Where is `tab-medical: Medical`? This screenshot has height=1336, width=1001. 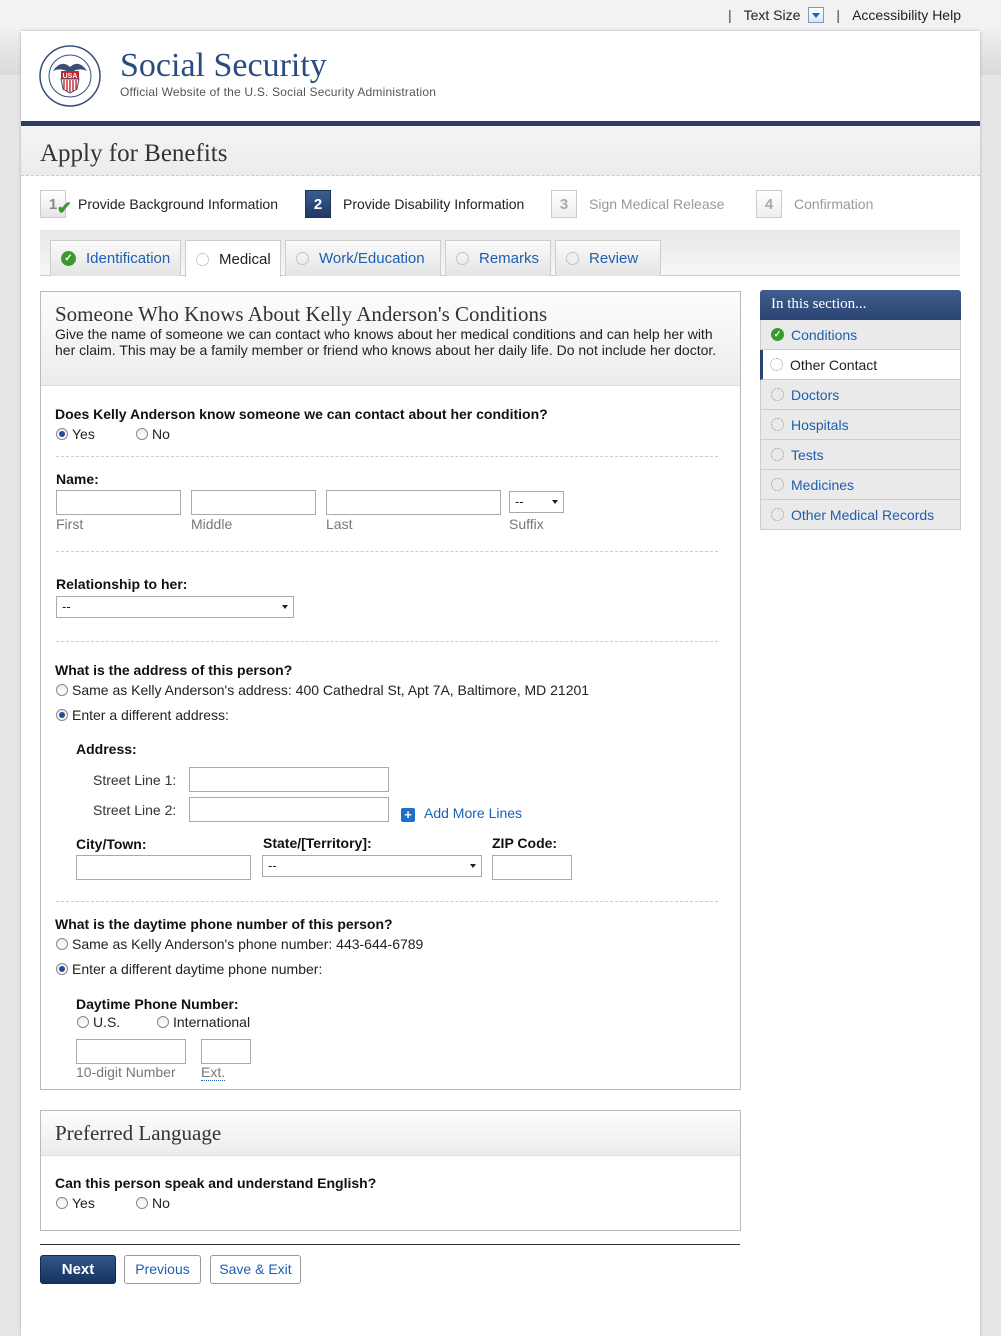 tab-medical: Medical is located at coordinates (233, 258).